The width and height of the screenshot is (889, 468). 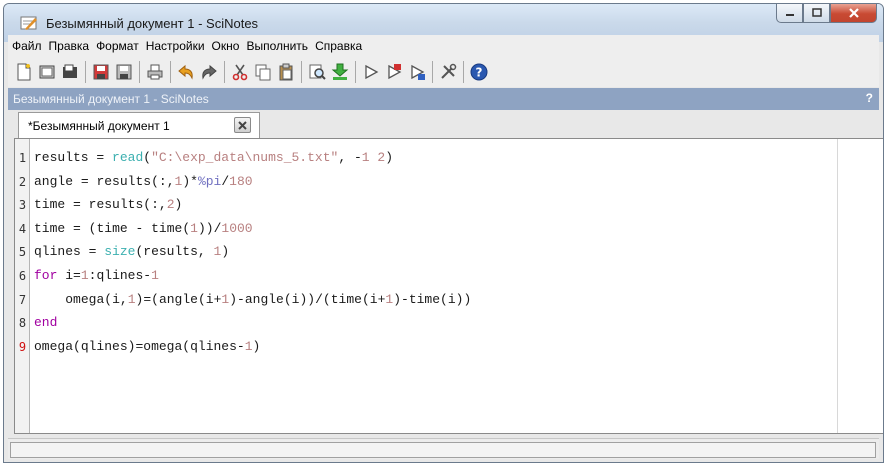 What do you see at coordinates (24, 72) in the screenshot?
I see `new-file-button` at bounding box center [24, 72].